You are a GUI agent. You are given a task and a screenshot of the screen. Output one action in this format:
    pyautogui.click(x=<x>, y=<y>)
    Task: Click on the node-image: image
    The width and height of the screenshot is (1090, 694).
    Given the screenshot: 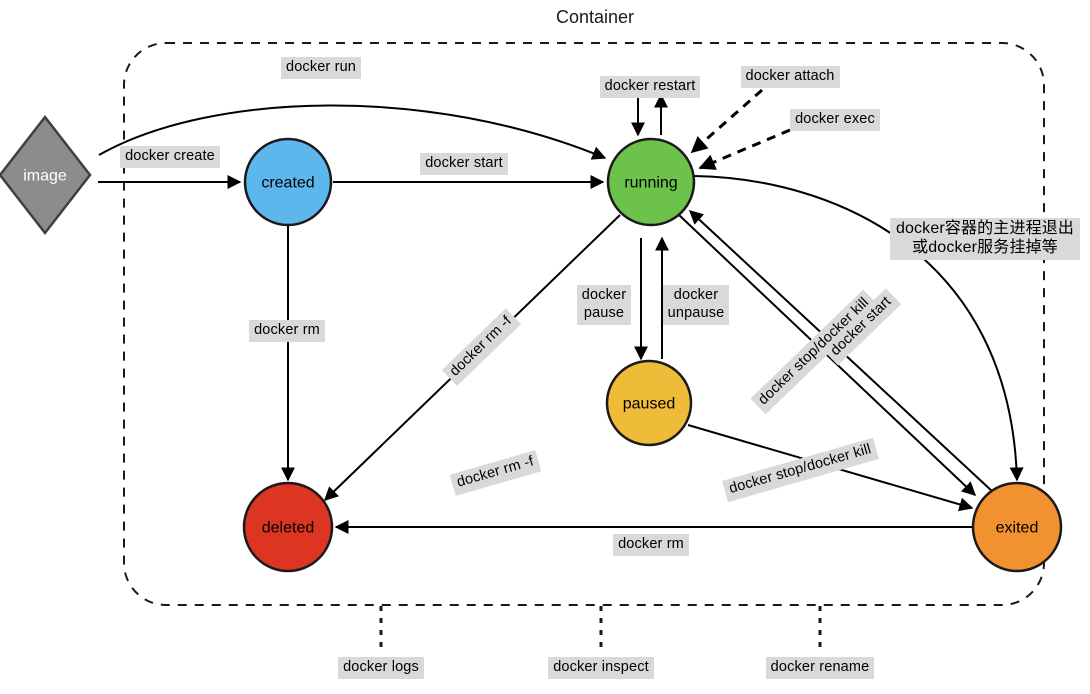 What is the action you would take?
    pyautogui.click(x=46, y=175)
    